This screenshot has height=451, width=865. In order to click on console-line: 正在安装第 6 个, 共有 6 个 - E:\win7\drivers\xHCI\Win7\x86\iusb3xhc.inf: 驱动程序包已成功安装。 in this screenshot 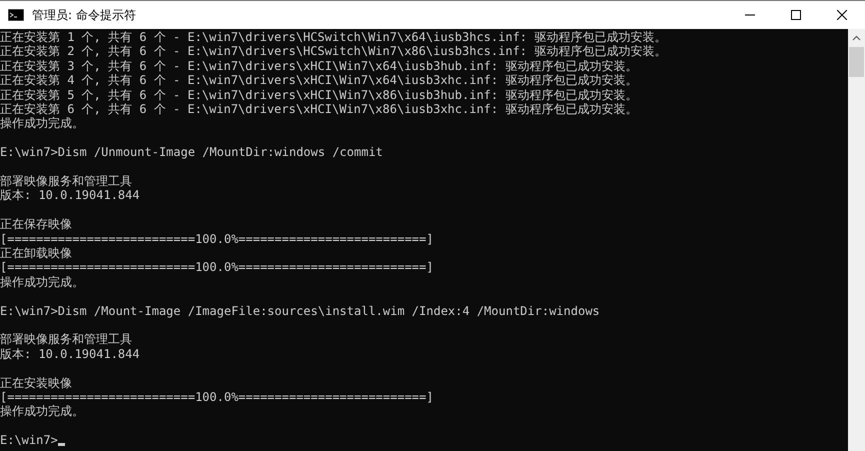, I will do `click(319, 109)`.